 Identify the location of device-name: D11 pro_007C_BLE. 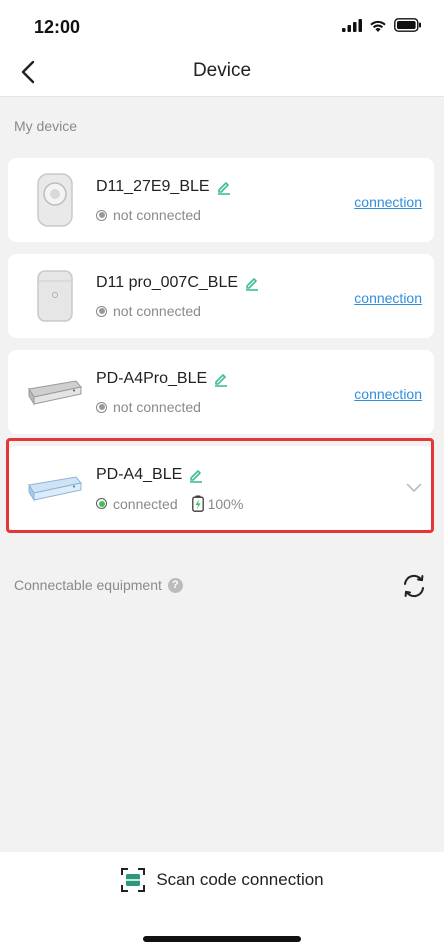
(178, 283).